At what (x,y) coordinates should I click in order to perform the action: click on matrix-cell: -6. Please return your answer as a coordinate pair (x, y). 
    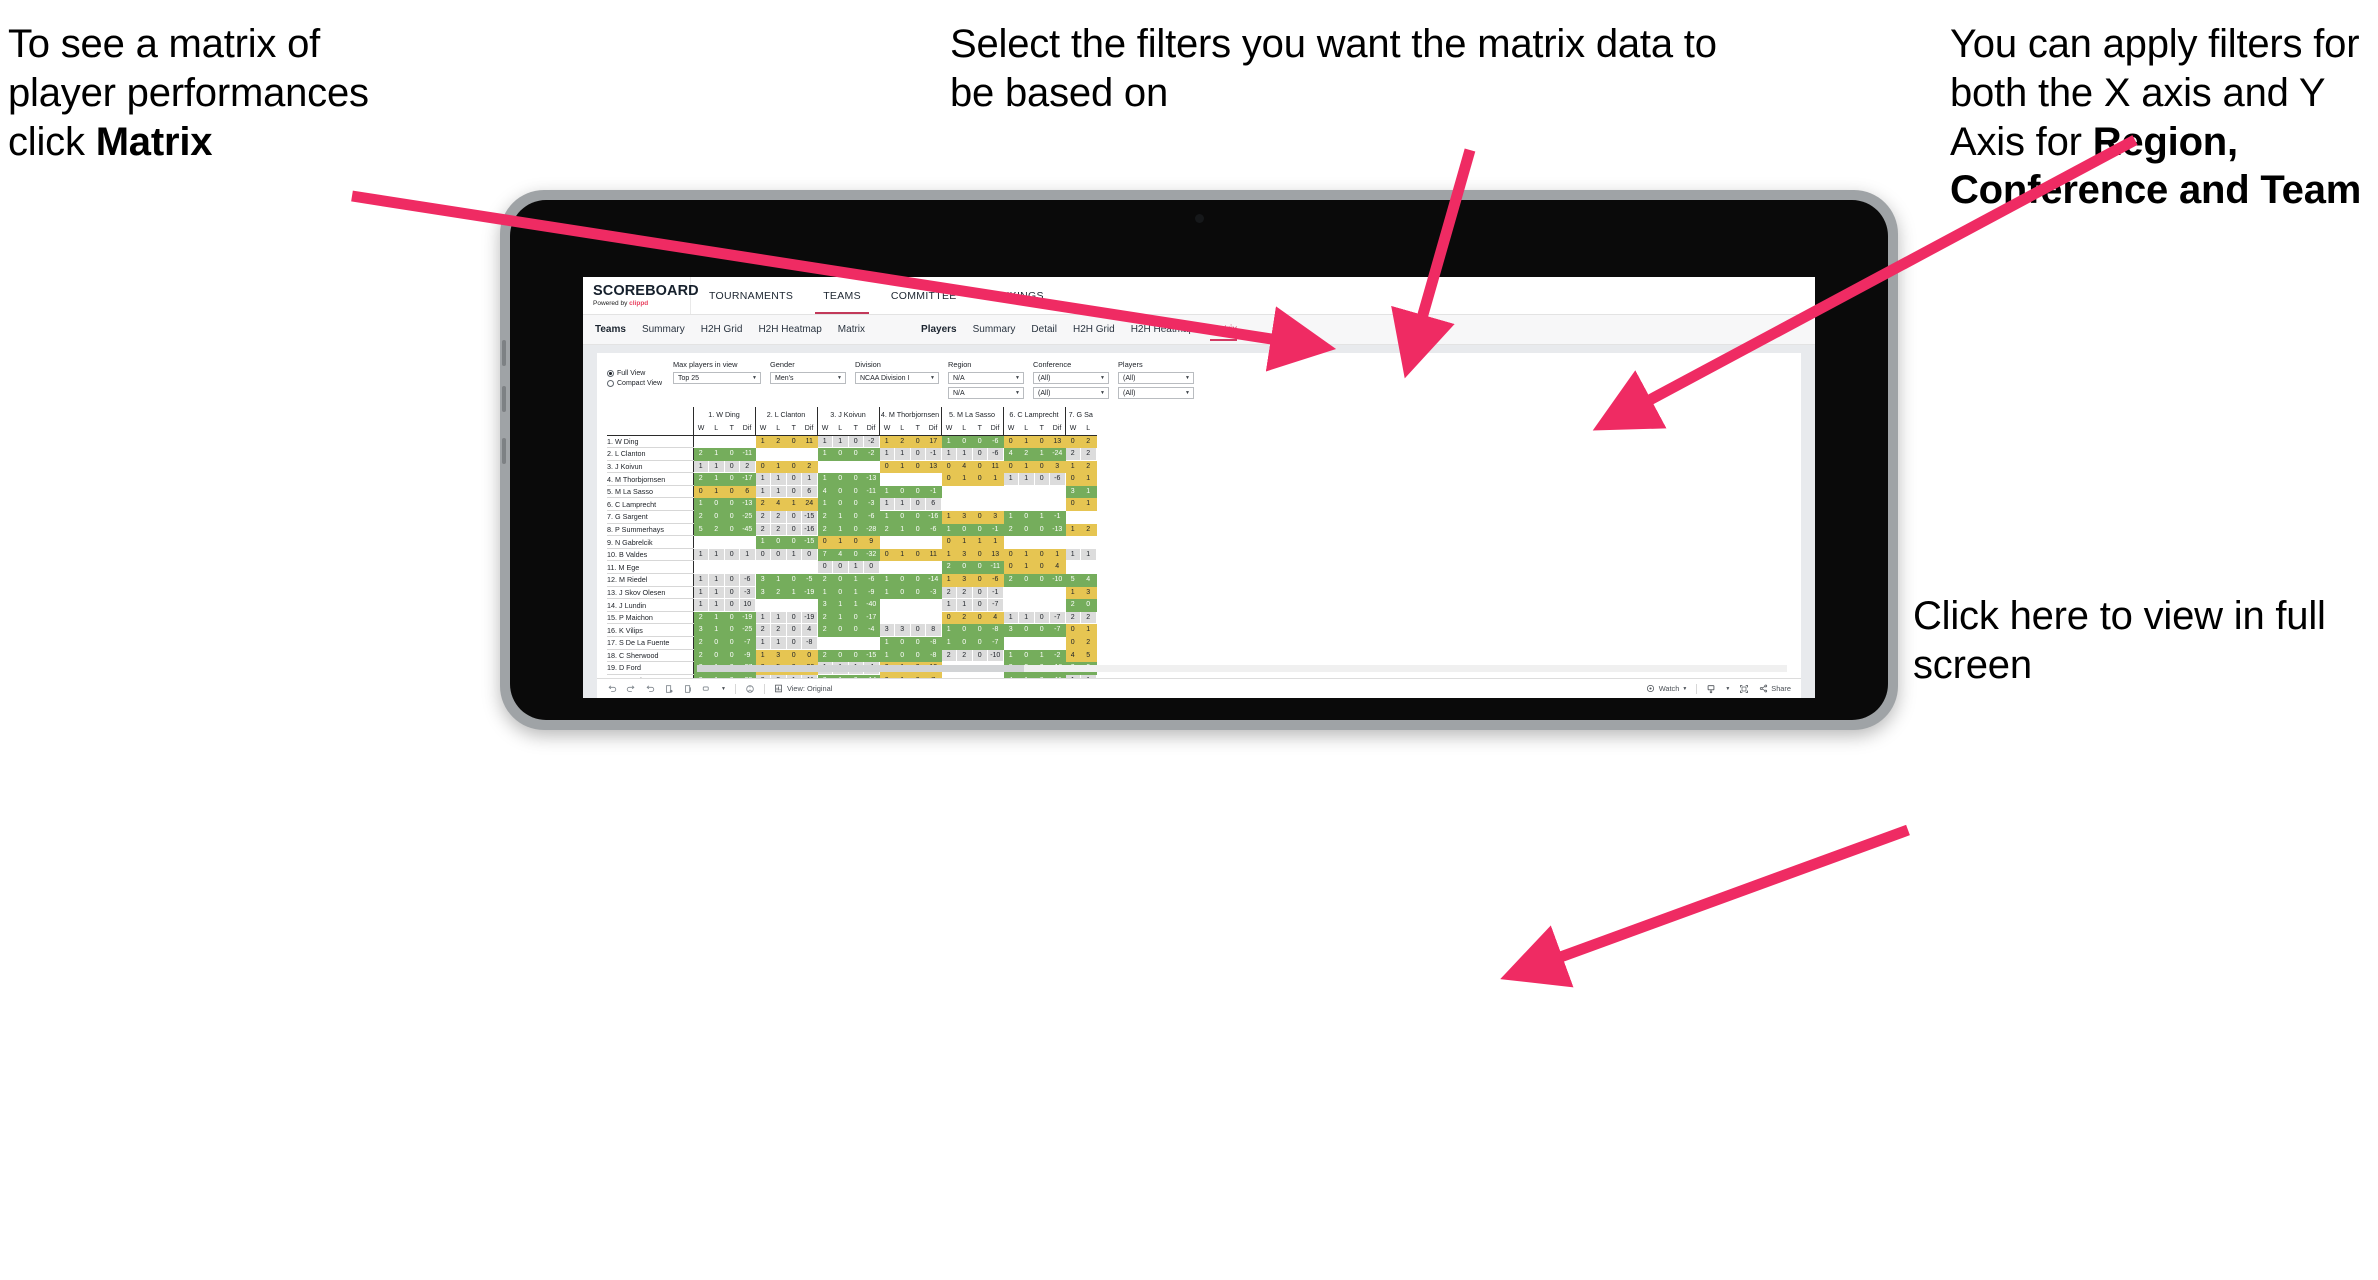
    Looking at the image, I should click on (995, 580).